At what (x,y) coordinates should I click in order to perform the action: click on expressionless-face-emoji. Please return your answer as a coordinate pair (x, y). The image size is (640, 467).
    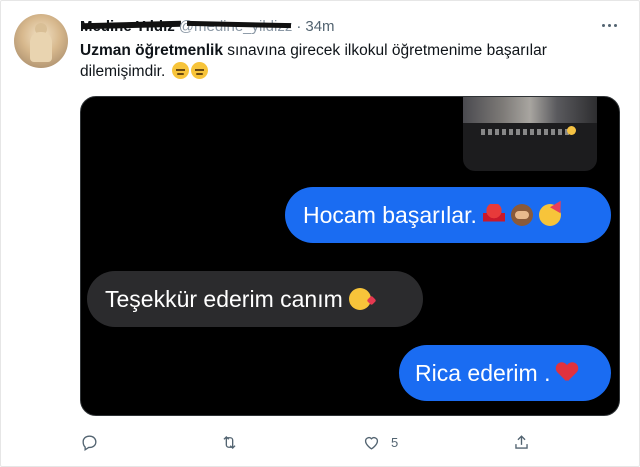
    Looking at the image, I should click on (180, 70).